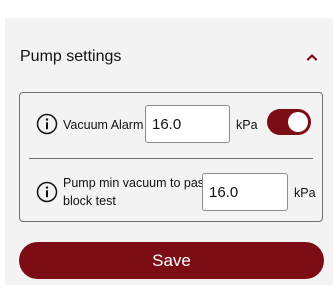 This screenshot has height=285, width=333. What do you see at coordinates (247, 125) in the screenshot?
I see `vacuum-alarm-unit: kPa` at bounding box center [247, 125].